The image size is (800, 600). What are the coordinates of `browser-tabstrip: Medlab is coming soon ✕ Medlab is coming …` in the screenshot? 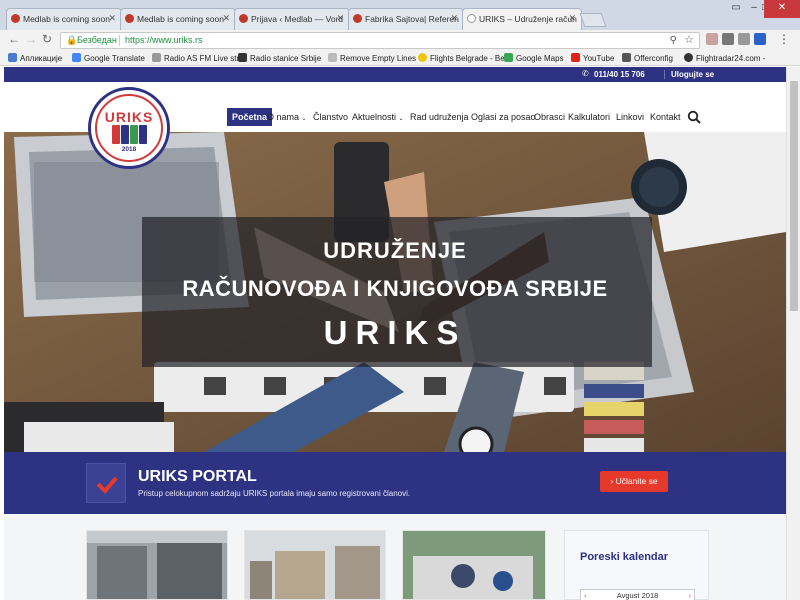 It's located at (400, 15).